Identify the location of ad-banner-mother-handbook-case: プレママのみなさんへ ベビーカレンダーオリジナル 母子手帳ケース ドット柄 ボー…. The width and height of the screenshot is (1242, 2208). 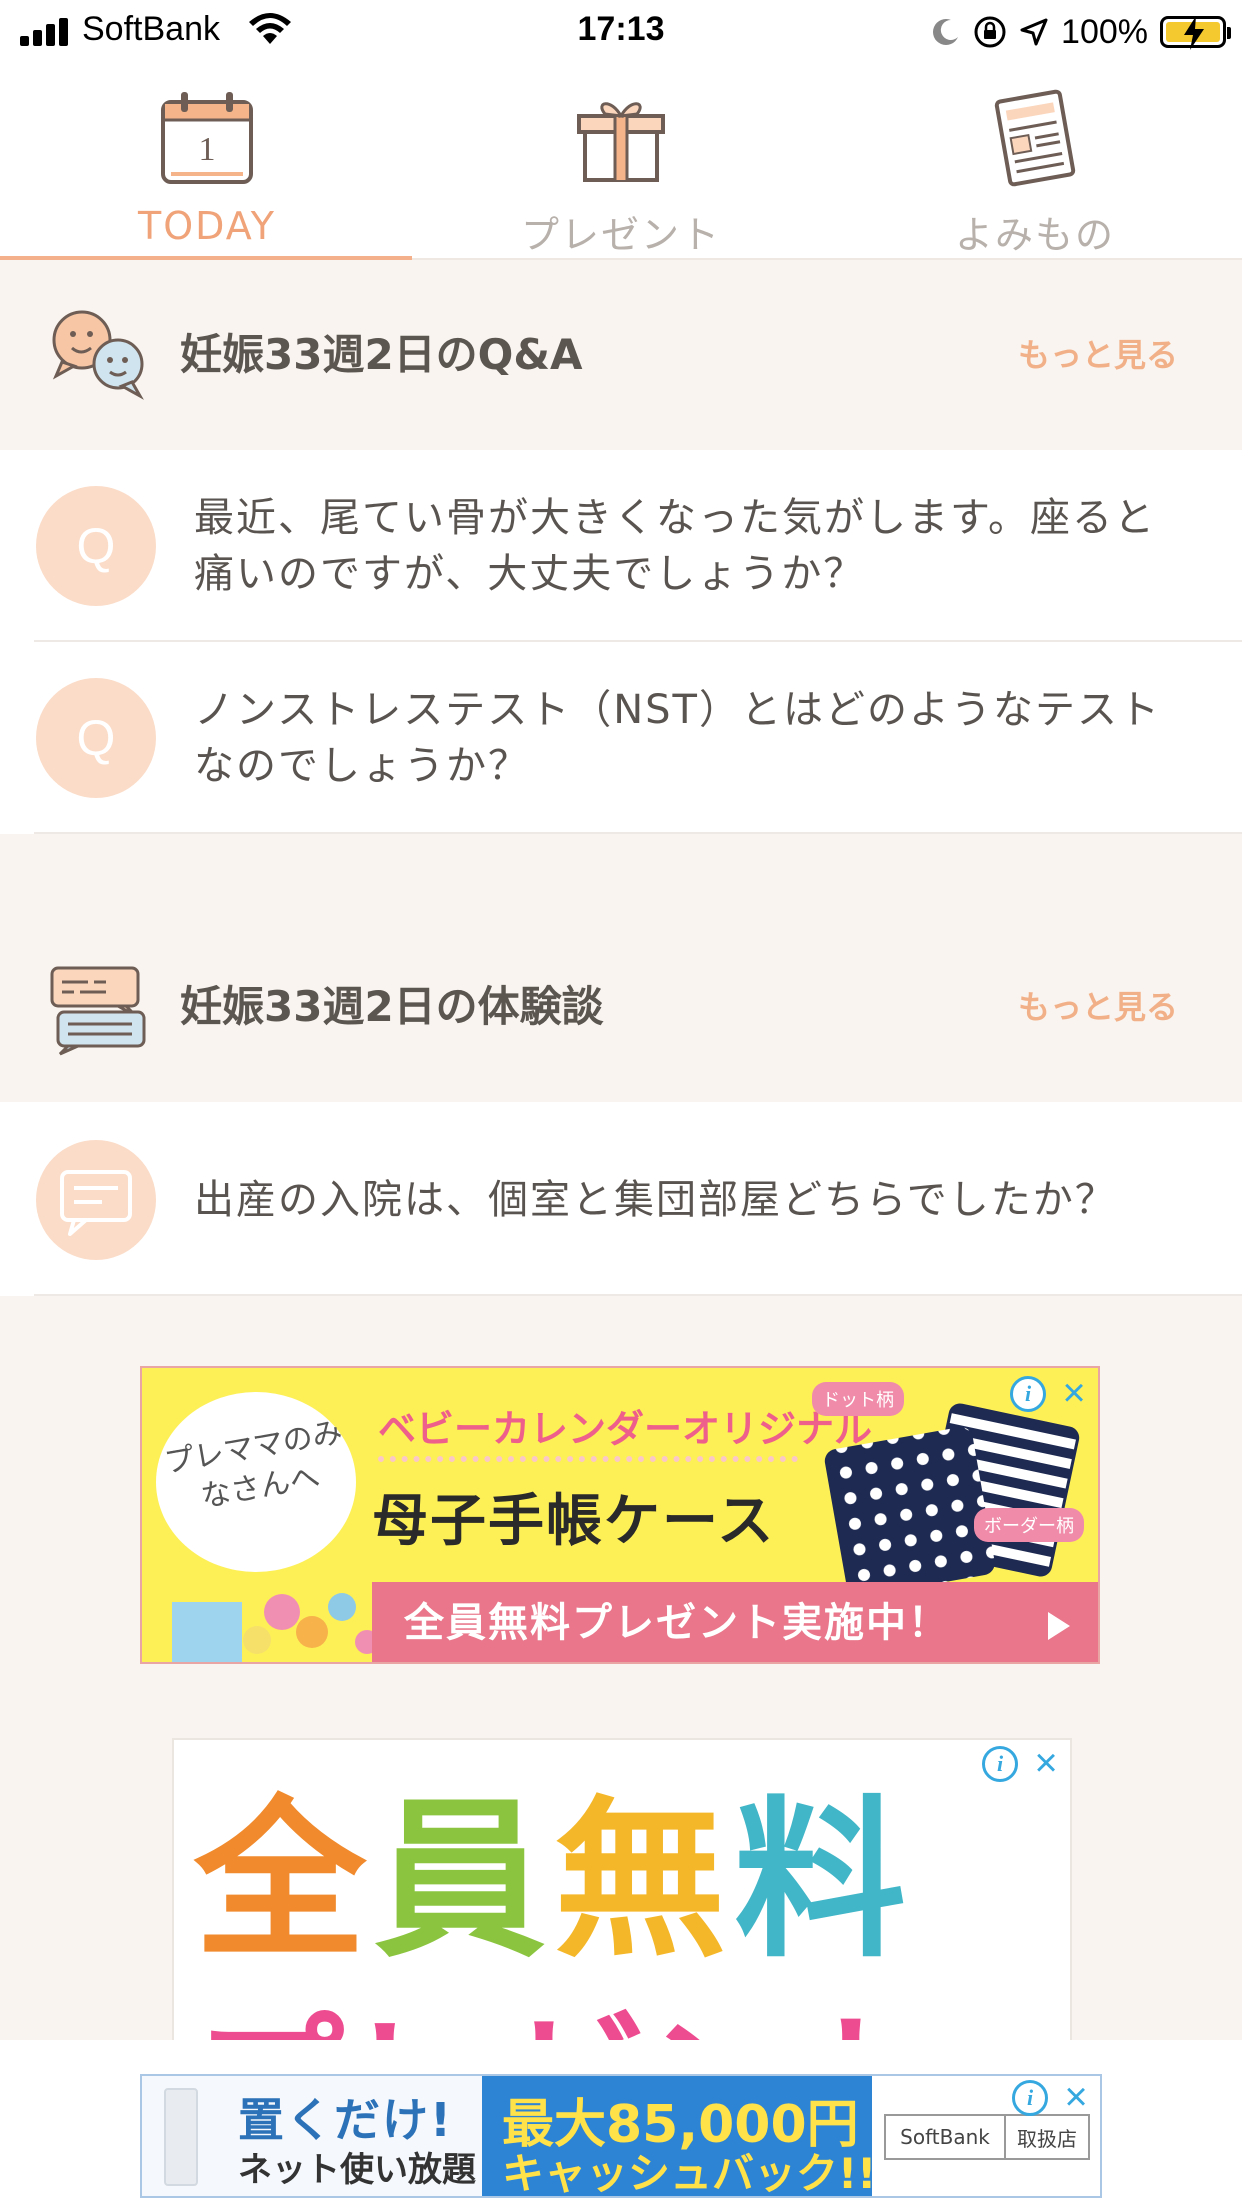
(620, 1515).